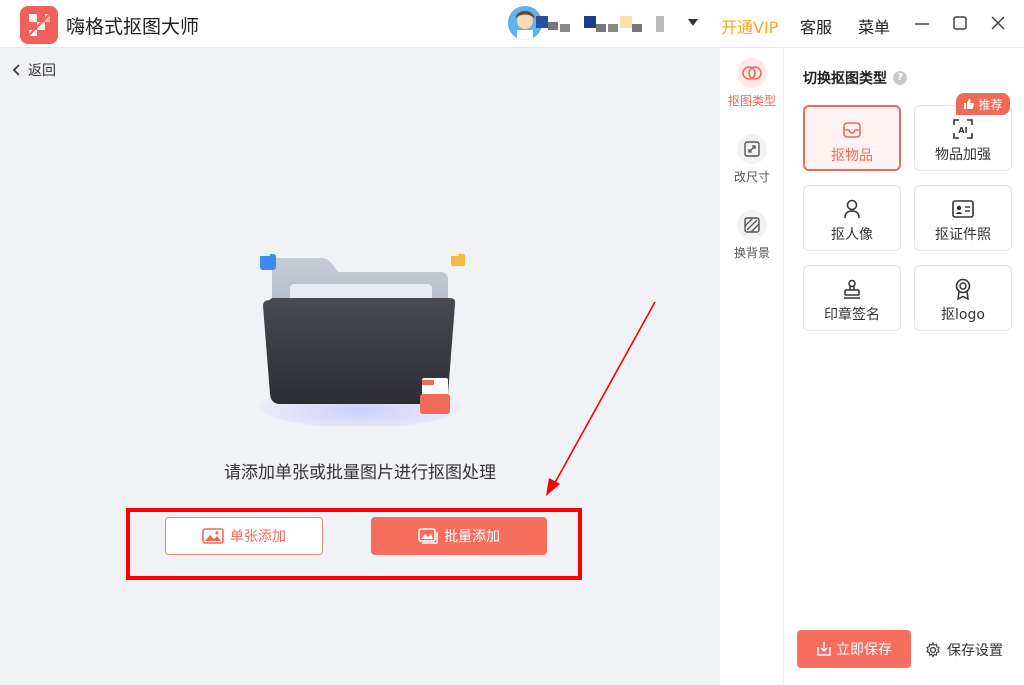 This screenshot has width=1024, height=685. I want to click on rail-item-label: 换背景, so click(751, 253).